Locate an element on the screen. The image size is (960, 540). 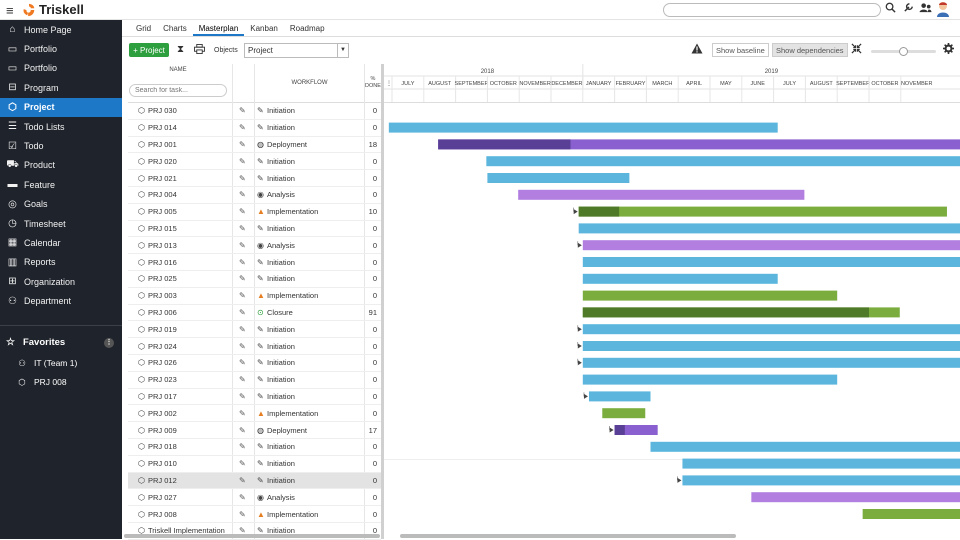
sidebar-item-project: ⬡ Project is located at coordinates (61, 107).